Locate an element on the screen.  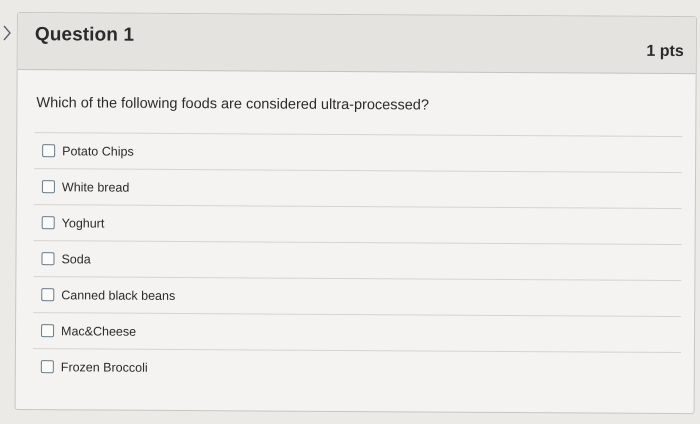
question-points: 1 pts is located at coordinates (665, 51).